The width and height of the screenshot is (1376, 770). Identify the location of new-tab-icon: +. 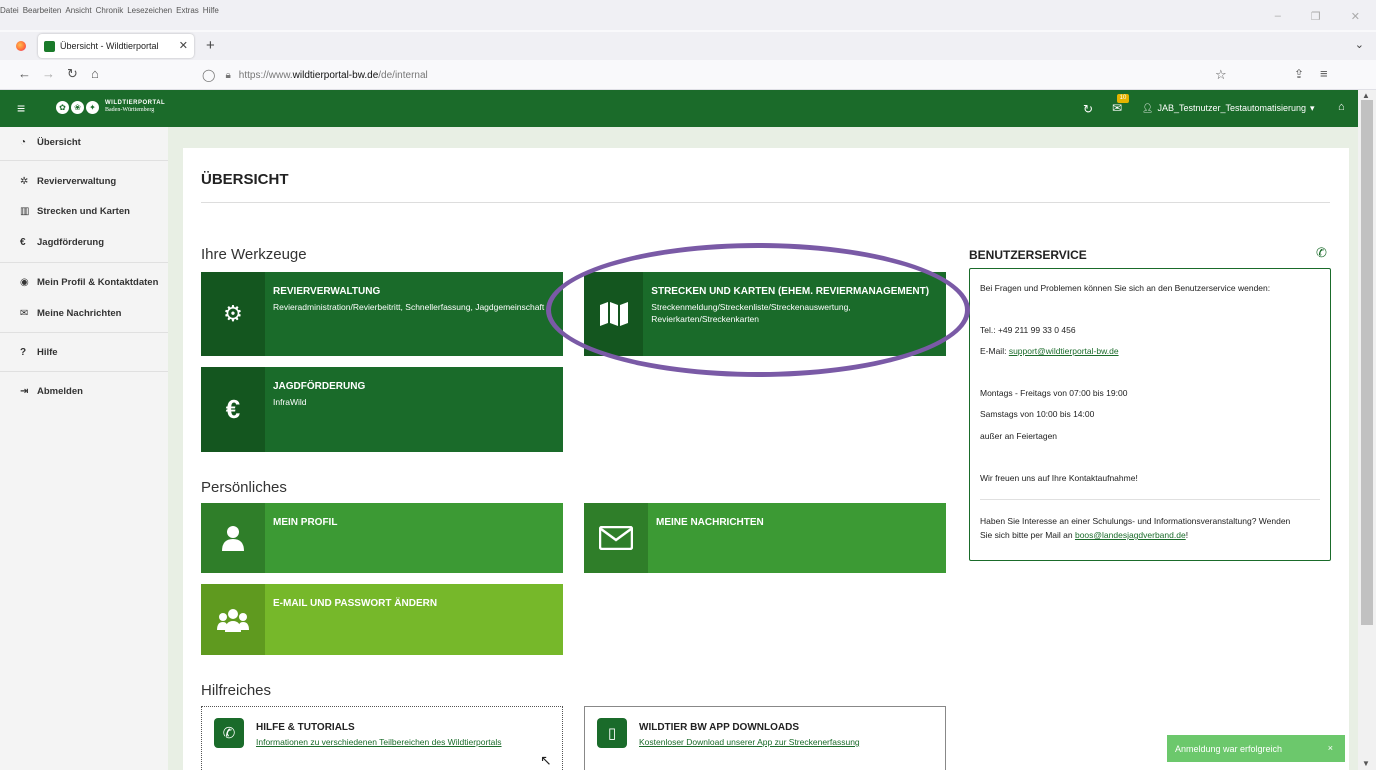
(210, 45).